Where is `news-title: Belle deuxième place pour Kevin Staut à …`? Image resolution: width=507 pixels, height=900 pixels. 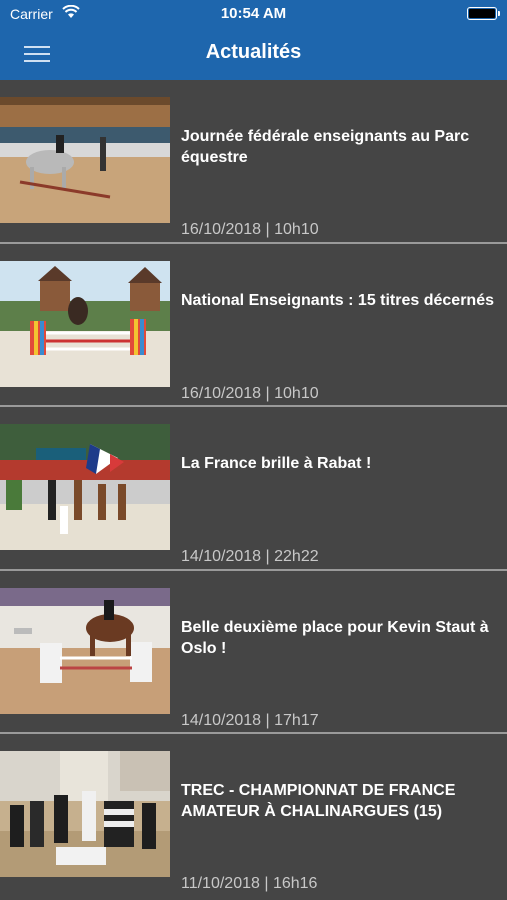
news-title: Belle deuxième place pour Kevin Staut à … is located at coordinates (335, 637).